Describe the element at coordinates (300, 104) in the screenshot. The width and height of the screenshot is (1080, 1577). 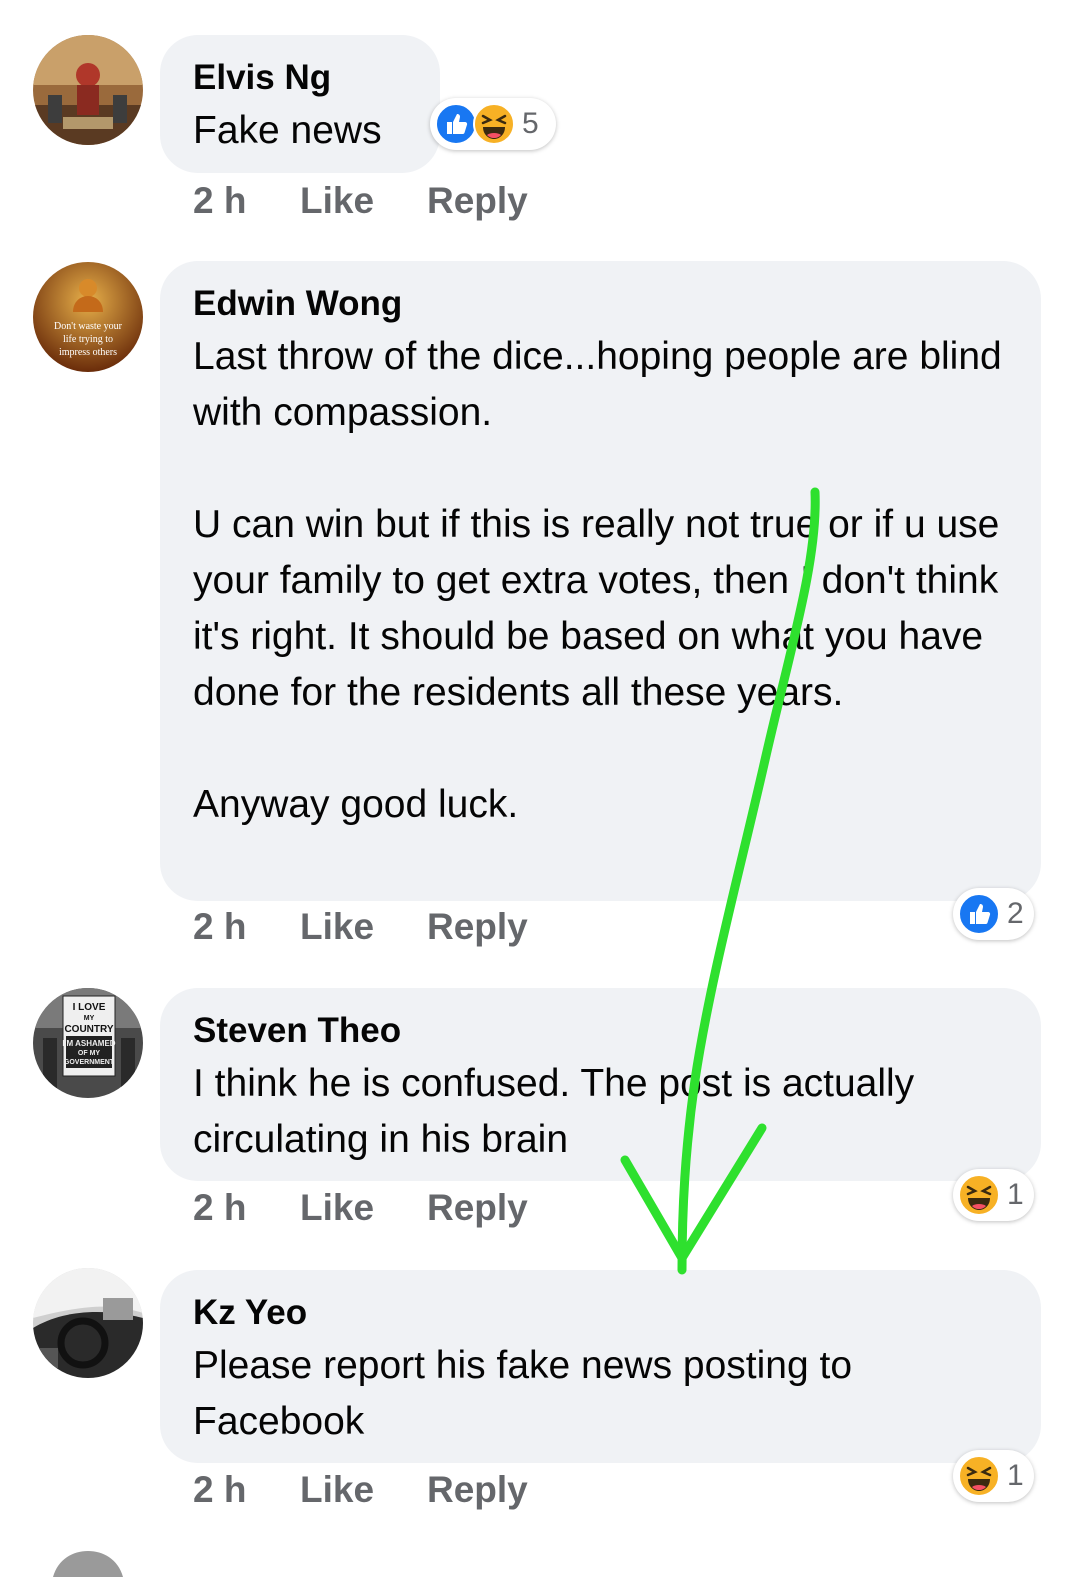
I see `comment-bubble: Elvis Ng Fake news` at that location.